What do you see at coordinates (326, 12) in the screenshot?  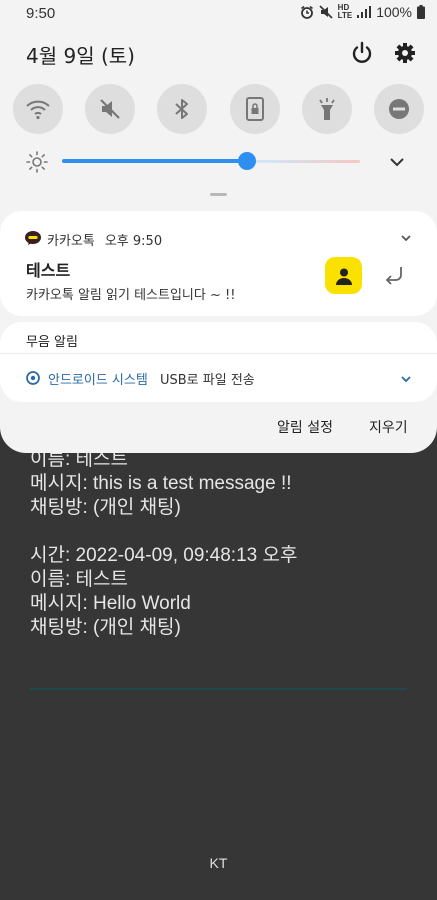 I see `mute-status-icon` at bounding box center [326, 12].